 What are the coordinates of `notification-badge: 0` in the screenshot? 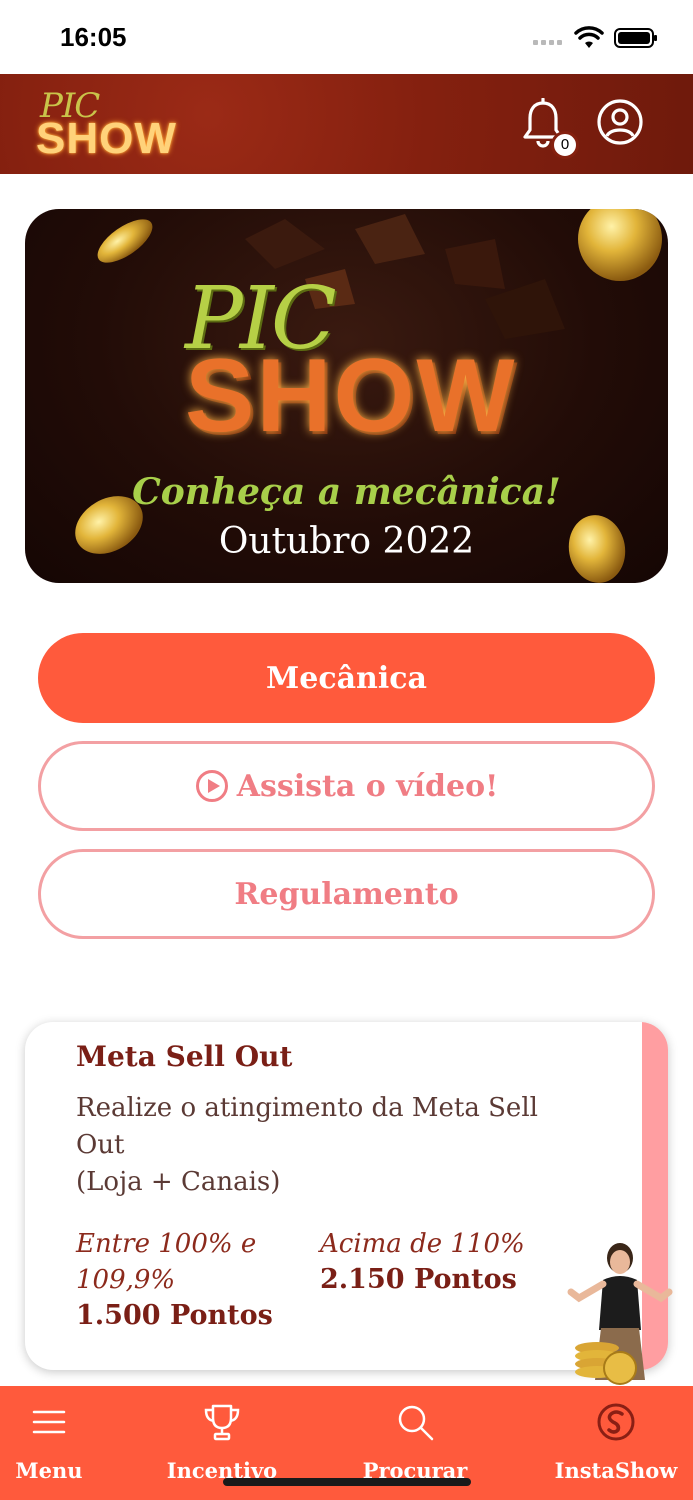 It's located at (565, 145).